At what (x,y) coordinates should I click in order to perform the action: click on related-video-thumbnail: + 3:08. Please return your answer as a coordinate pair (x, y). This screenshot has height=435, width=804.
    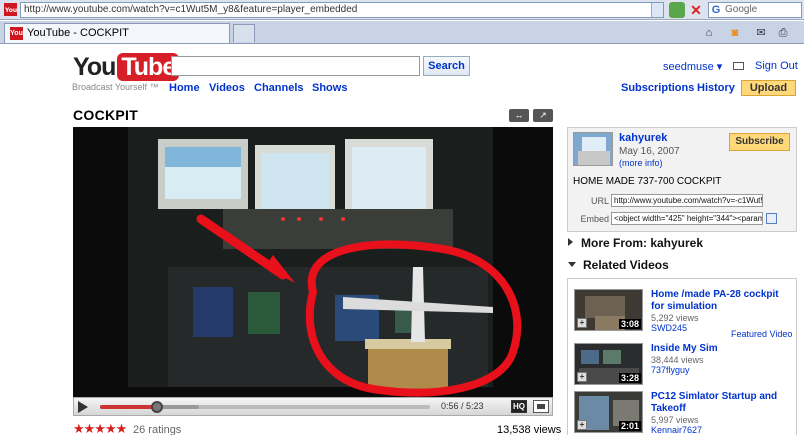
    Looking at the image, I should click on (608, 310).